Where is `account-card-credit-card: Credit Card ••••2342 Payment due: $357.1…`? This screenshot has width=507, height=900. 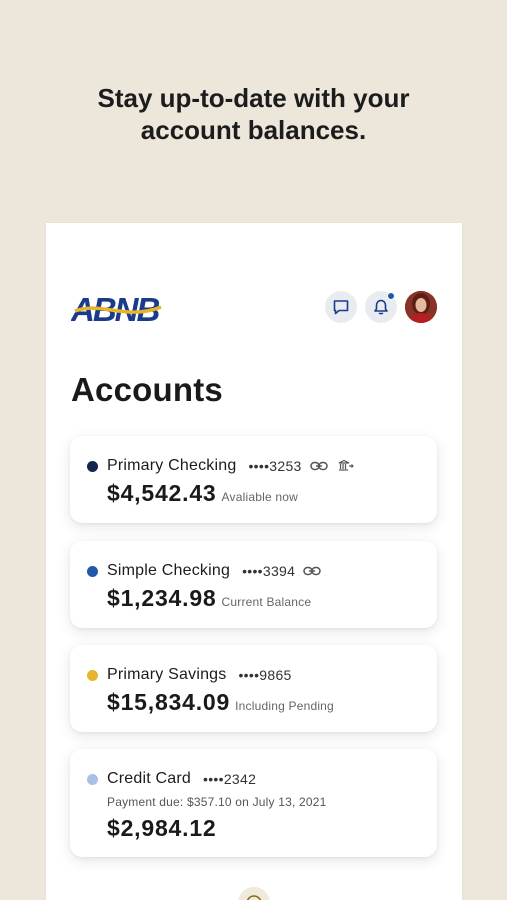
account-card-credit-card: Credit Card ••••2342 Payment due: $357.1… is located at coordinates (253, 803).